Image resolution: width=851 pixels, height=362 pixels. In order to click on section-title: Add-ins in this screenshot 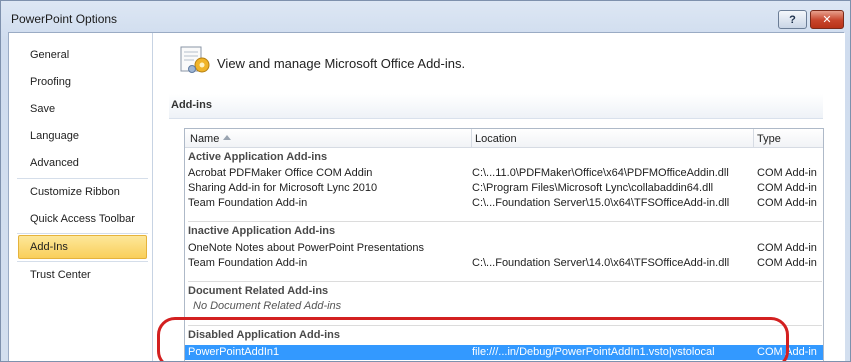, I will do `click(191, 105)`.